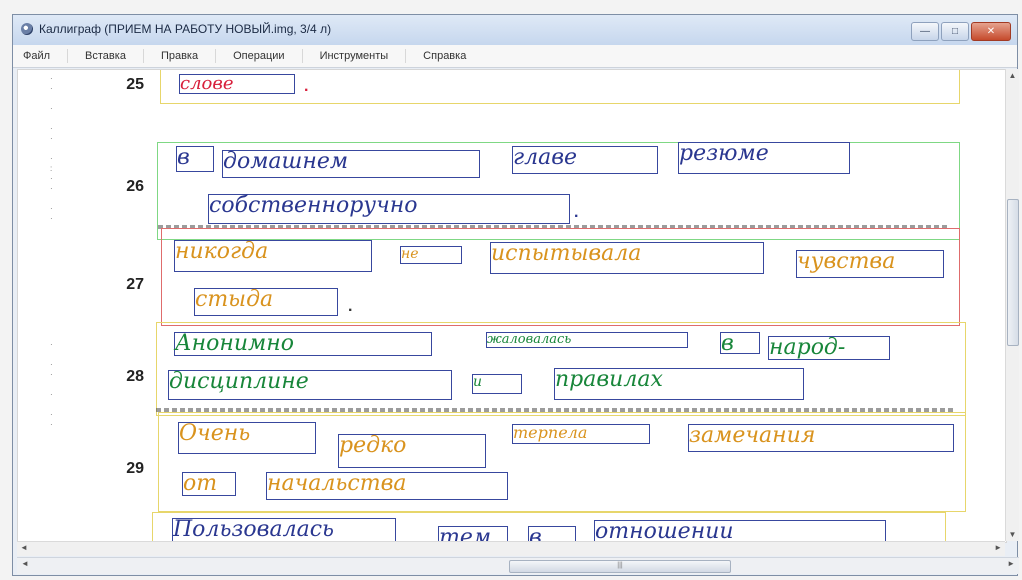  I want to click on close-button: ✕, so click(991, 31).